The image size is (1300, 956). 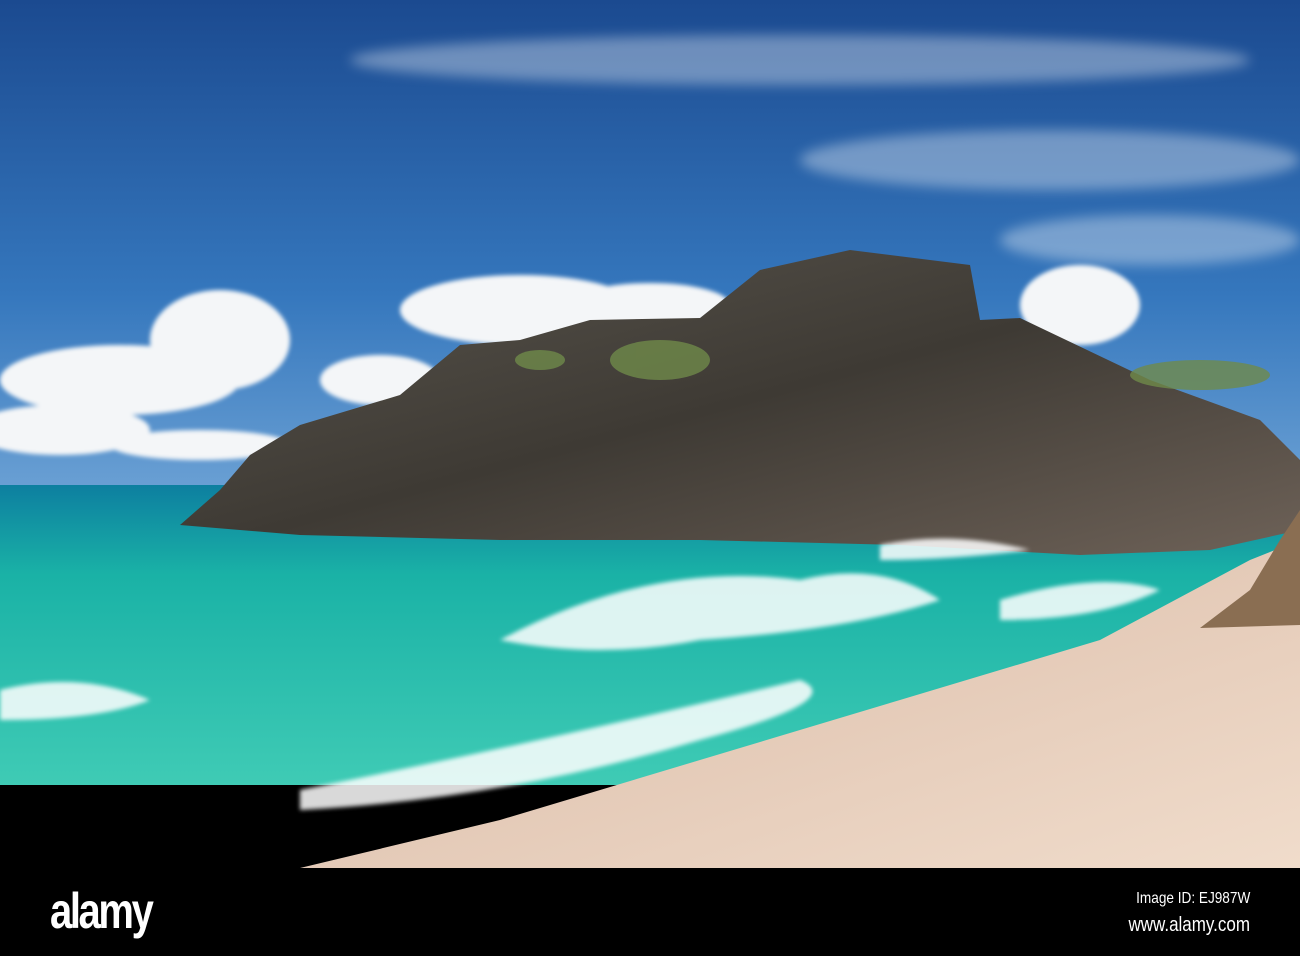 I want to click on watermark-bar: alamy Image ID: EJ987W www.alamy.com, so click(x=650, y=912).